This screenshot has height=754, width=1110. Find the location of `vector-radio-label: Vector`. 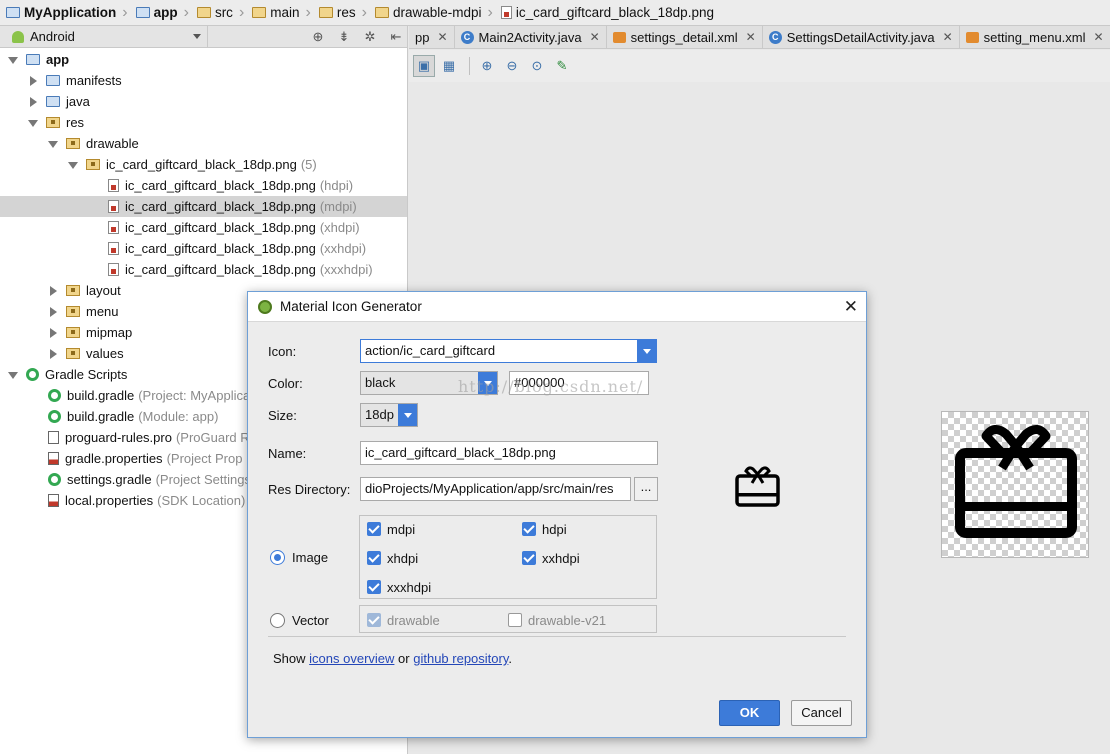

vector-radio-label: Vector is located at coordinates (310, 620).